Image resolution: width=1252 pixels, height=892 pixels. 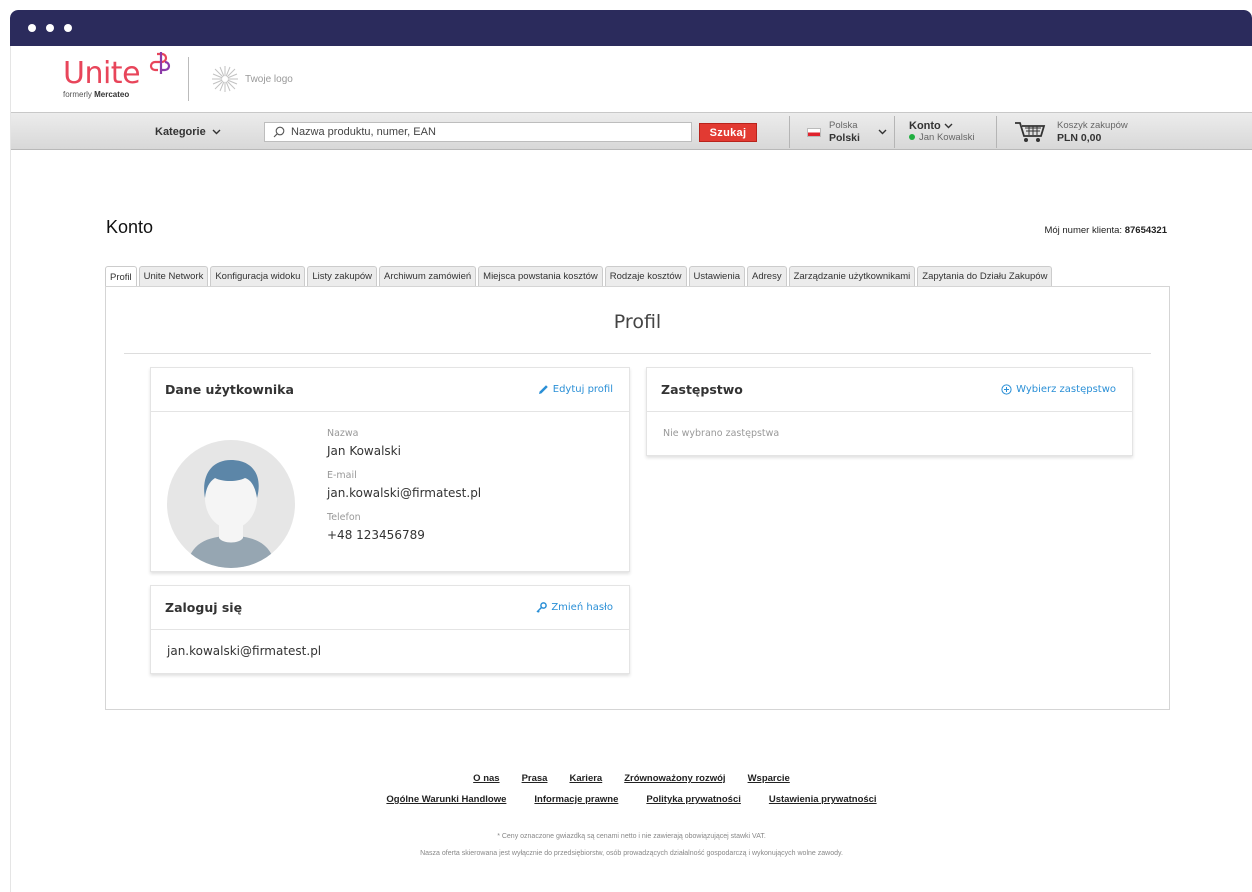 I want to click on tab-order-archive: Archiwum zamówień, so click(x=428, y=276).